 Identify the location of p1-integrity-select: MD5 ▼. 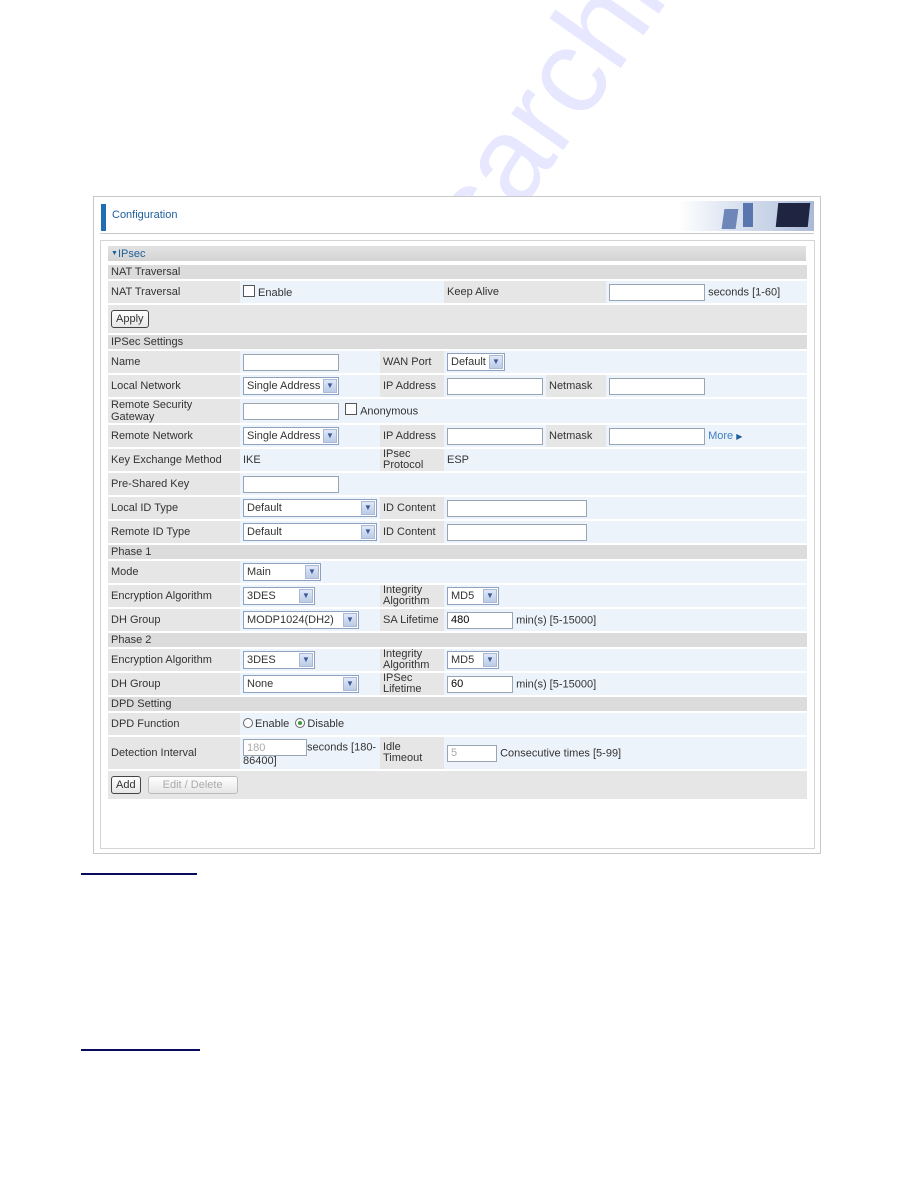
(473, 596).